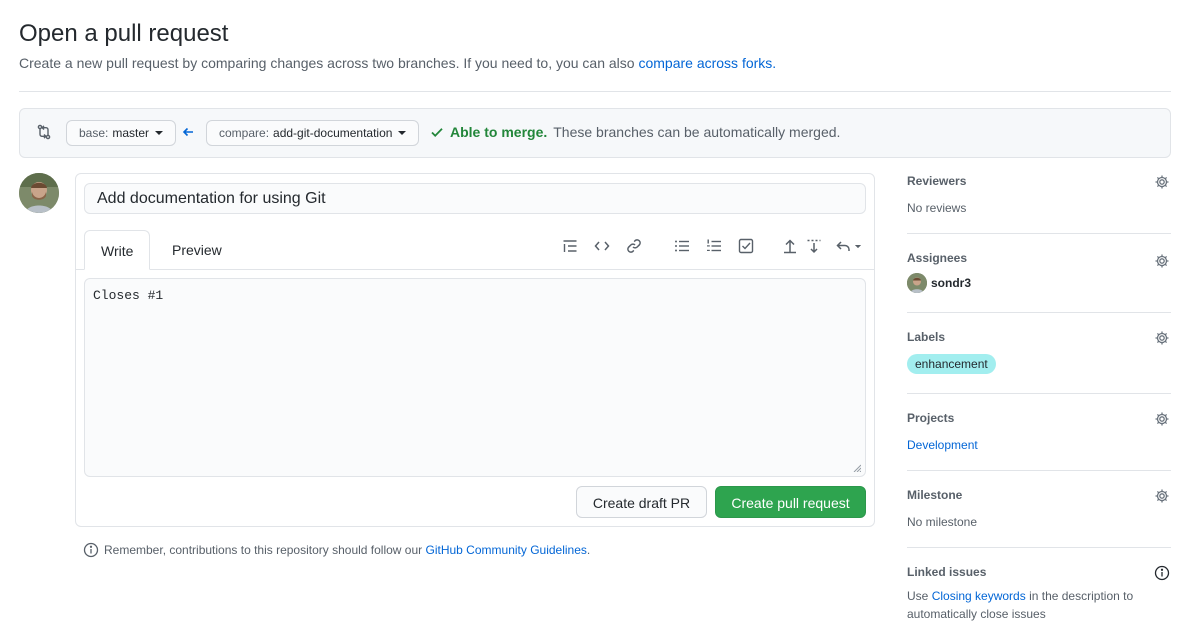  Describe the element at coordinates (197, 250) in the screenshot. I see `tab-preview: Preview` at that location.